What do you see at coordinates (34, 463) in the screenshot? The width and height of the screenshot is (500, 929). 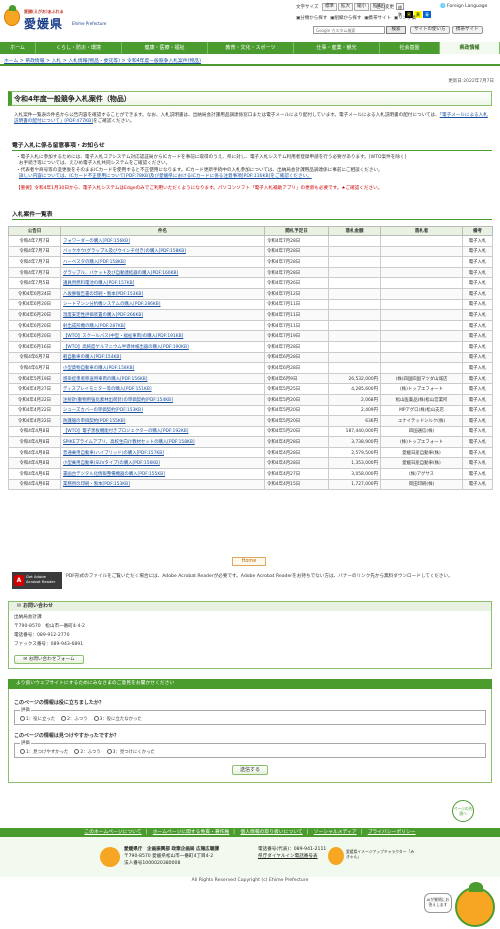 I see `row-notice-date: 令和4年4月8日` at bounding box center [34, 463].